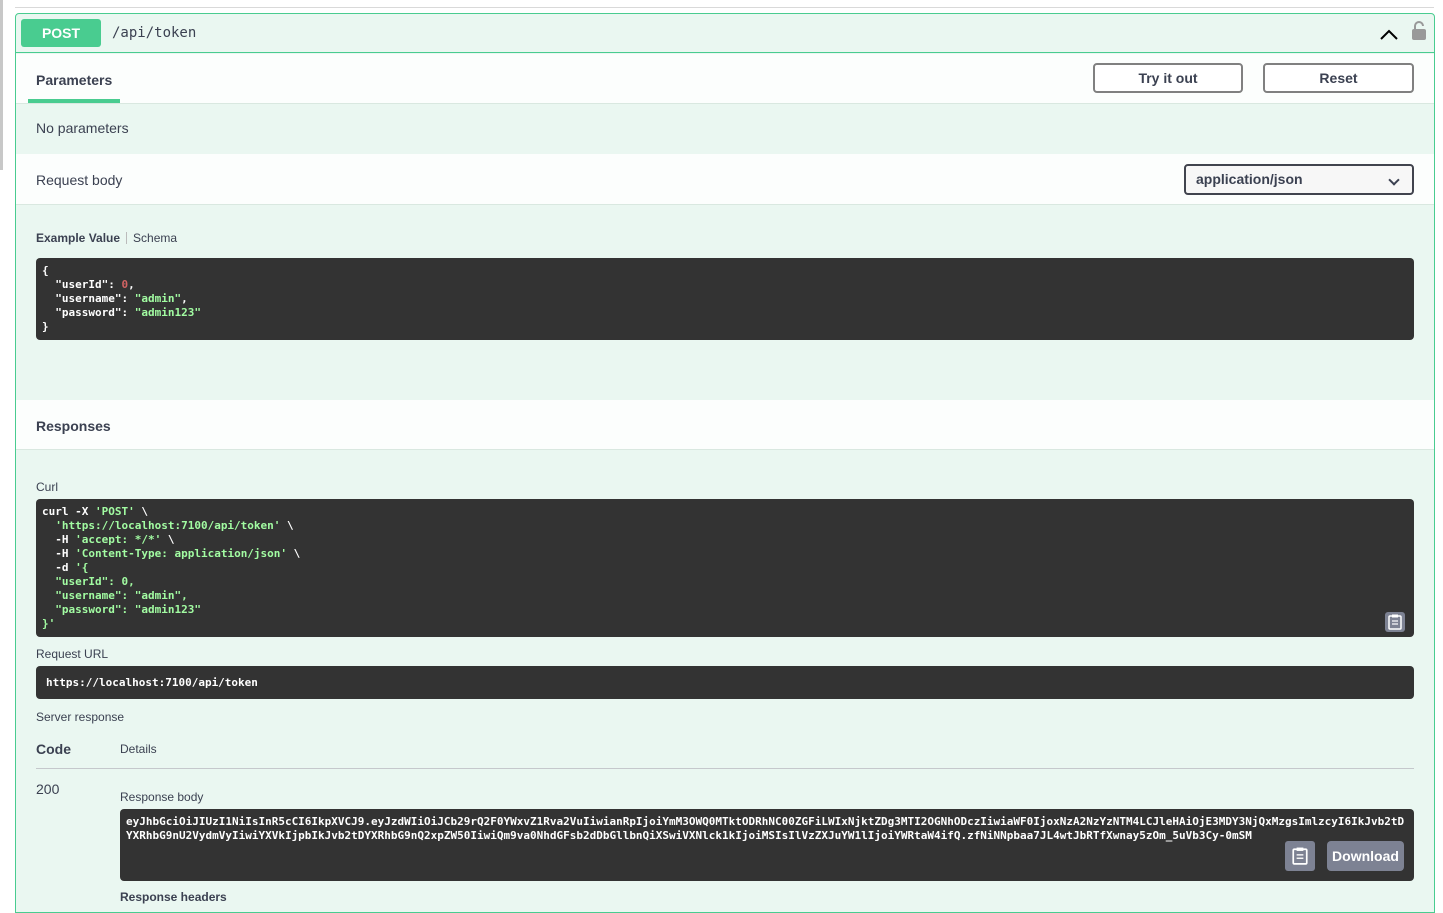 The image size is (1443, 913). What do you see at coordinates (154, 33) in the screenshot?
I see `operation-path: /api/token` at bounding box center [154, 33].